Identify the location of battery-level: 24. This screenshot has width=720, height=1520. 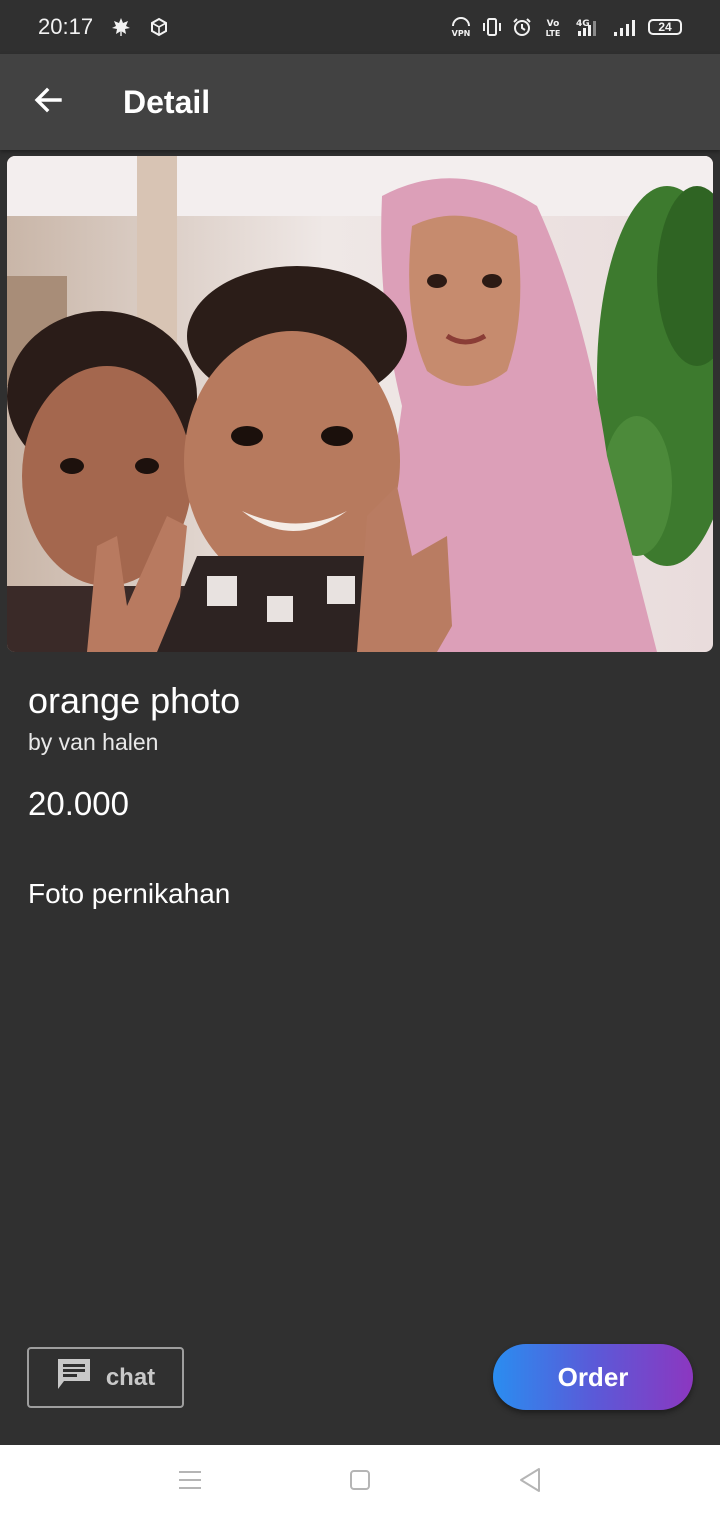
(665, 27).